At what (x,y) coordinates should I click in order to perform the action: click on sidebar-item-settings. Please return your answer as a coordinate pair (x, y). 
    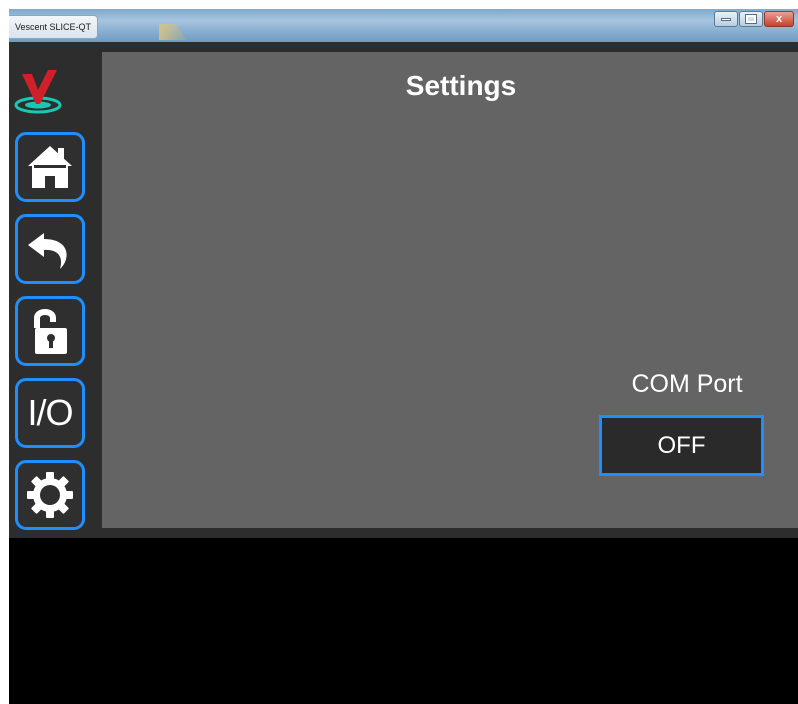
    Looking at the image, I should click on (50, 495).